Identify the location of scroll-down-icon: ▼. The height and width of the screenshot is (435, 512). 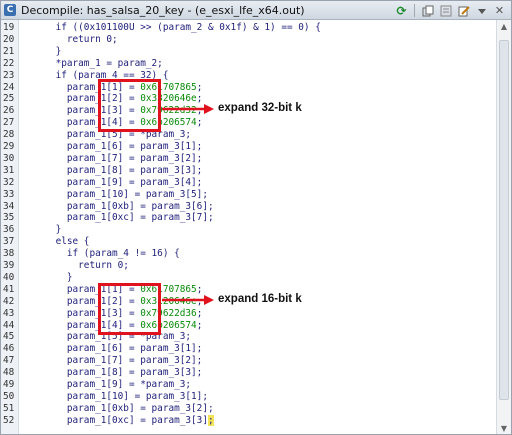
(504, 428).